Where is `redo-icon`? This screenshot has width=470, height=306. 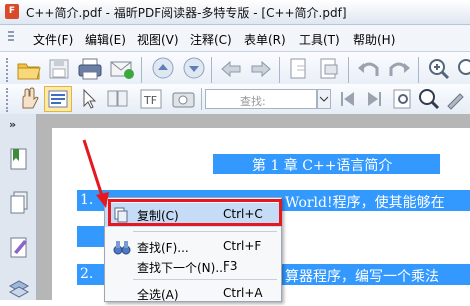
redo-icon is located at coordinates (399, 69).